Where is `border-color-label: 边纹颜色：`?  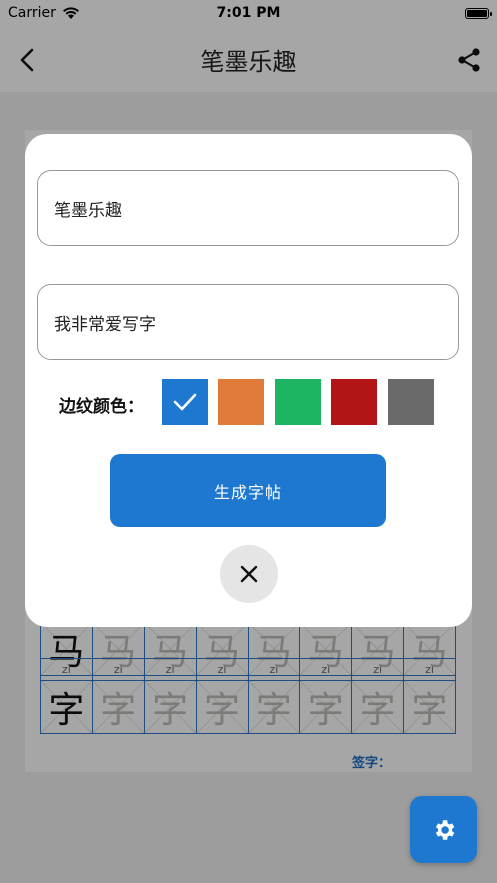
border-color-label: 边纹颜色： is located at coordinates (101, 407).